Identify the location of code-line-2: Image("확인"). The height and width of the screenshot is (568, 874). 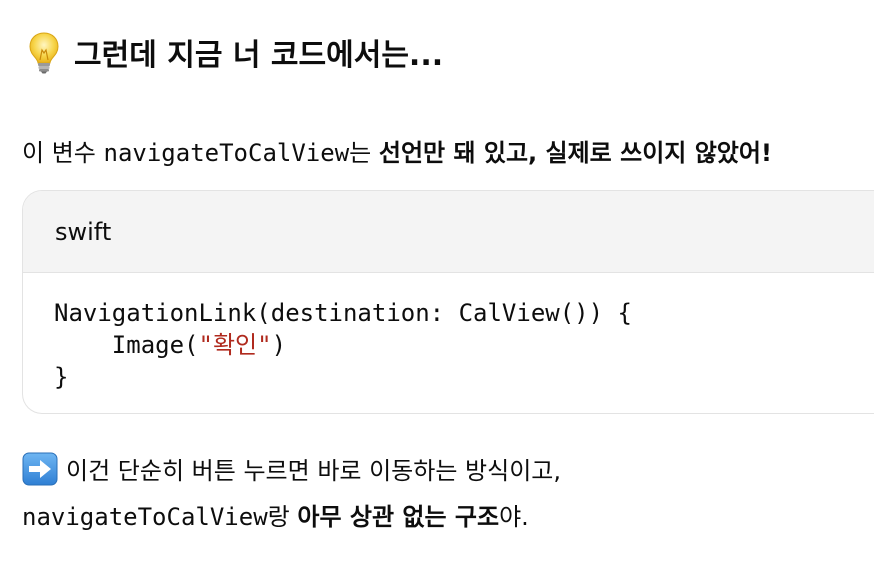
(170, 345).